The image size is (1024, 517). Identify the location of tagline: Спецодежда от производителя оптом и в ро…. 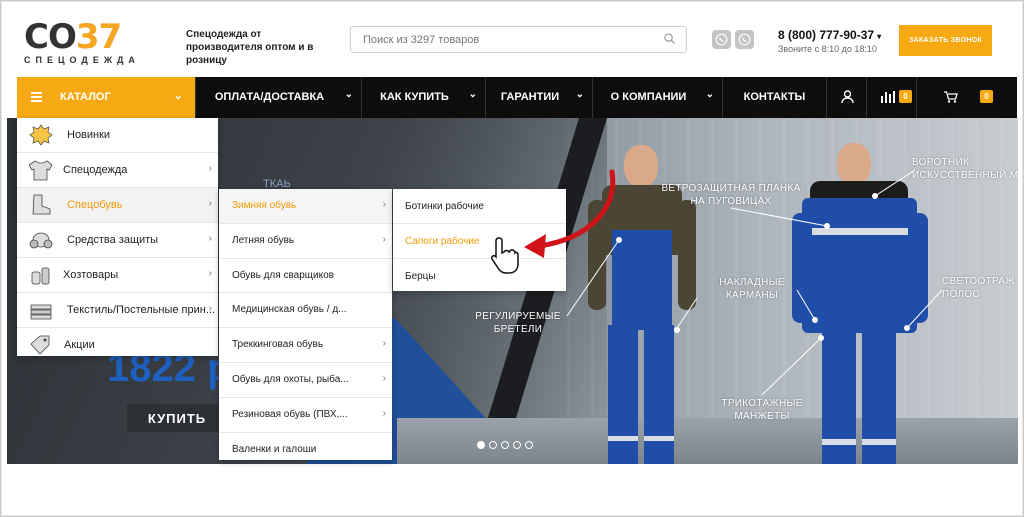
(250, 47).